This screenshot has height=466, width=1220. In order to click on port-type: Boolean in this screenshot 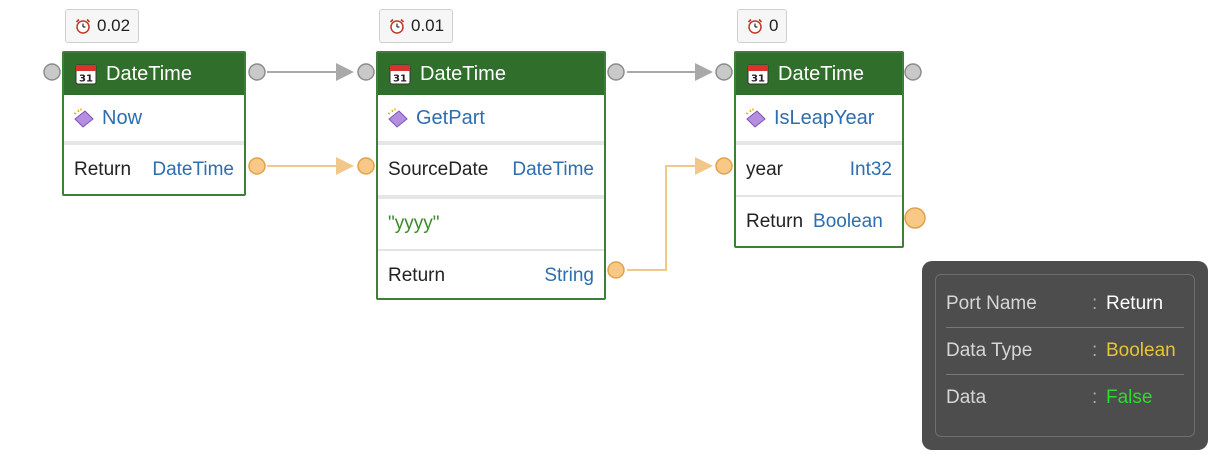, I will do `click(848, 221)`.